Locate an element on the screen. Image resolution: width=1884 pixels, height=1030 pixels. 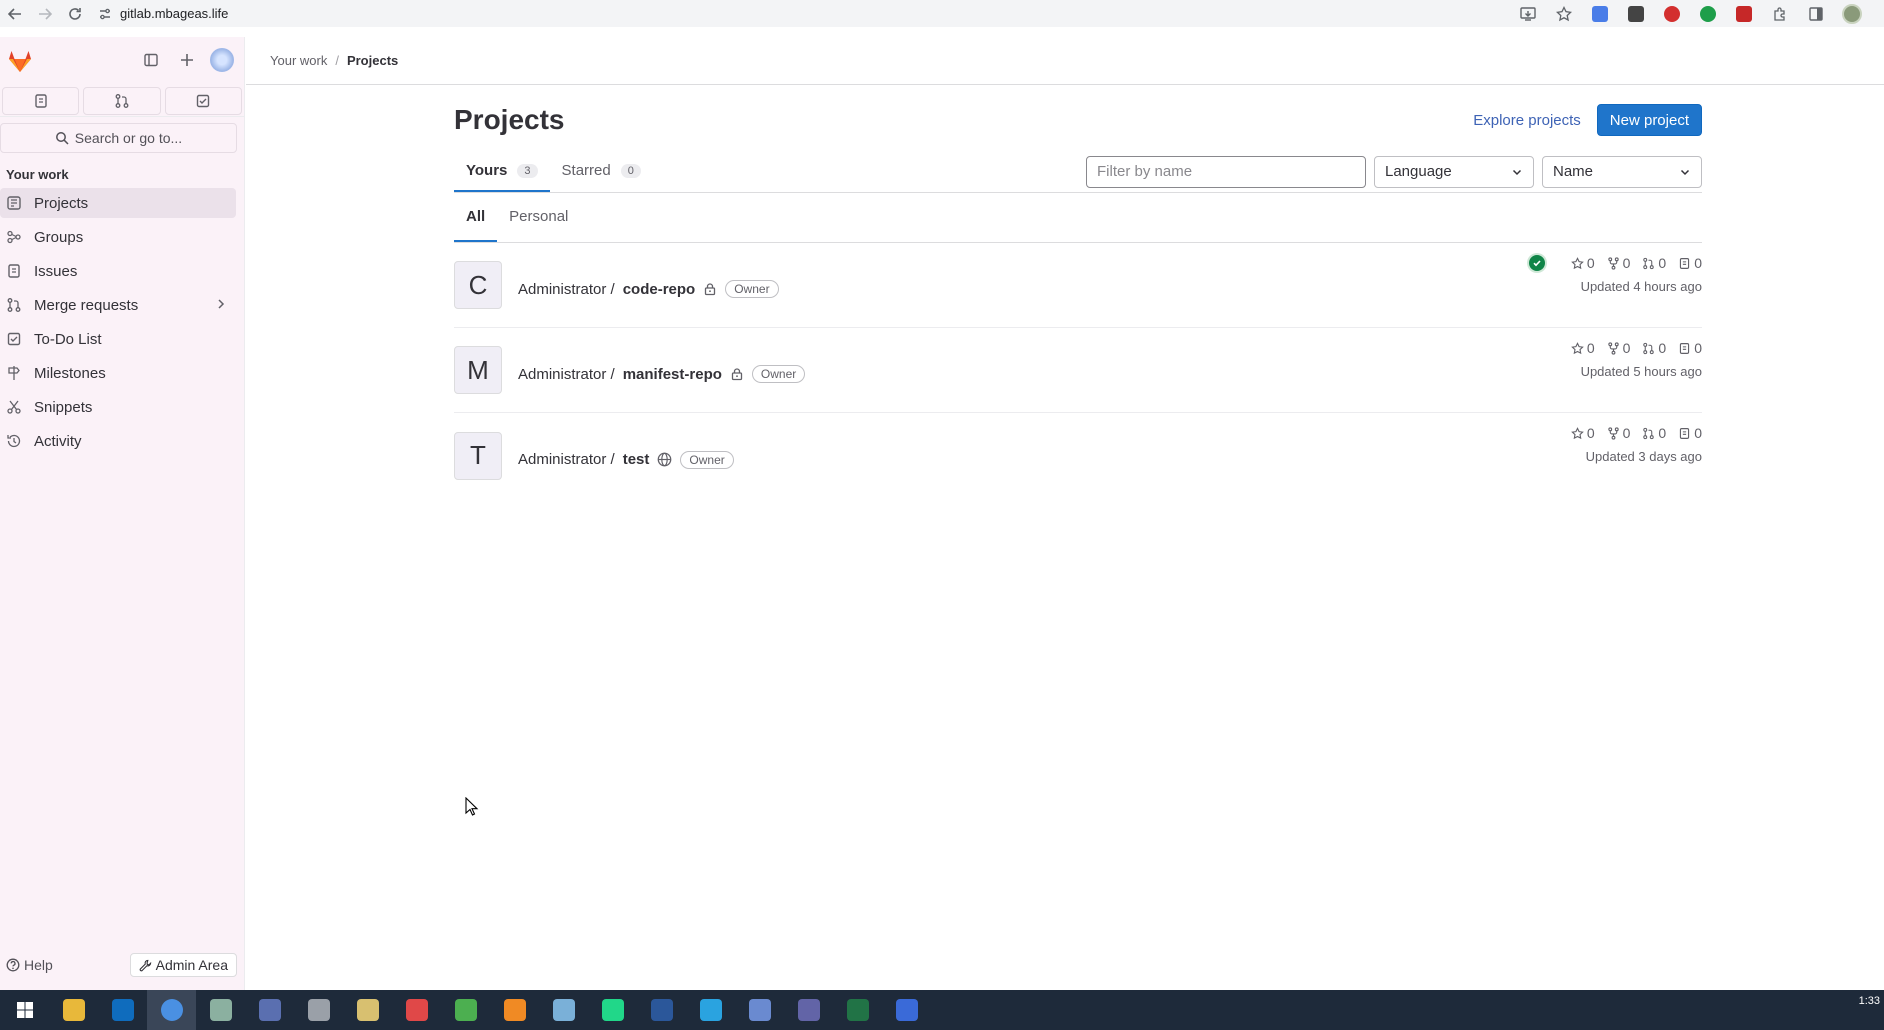
taskbar-app-11-icon is located at coordinates (563, 1010).